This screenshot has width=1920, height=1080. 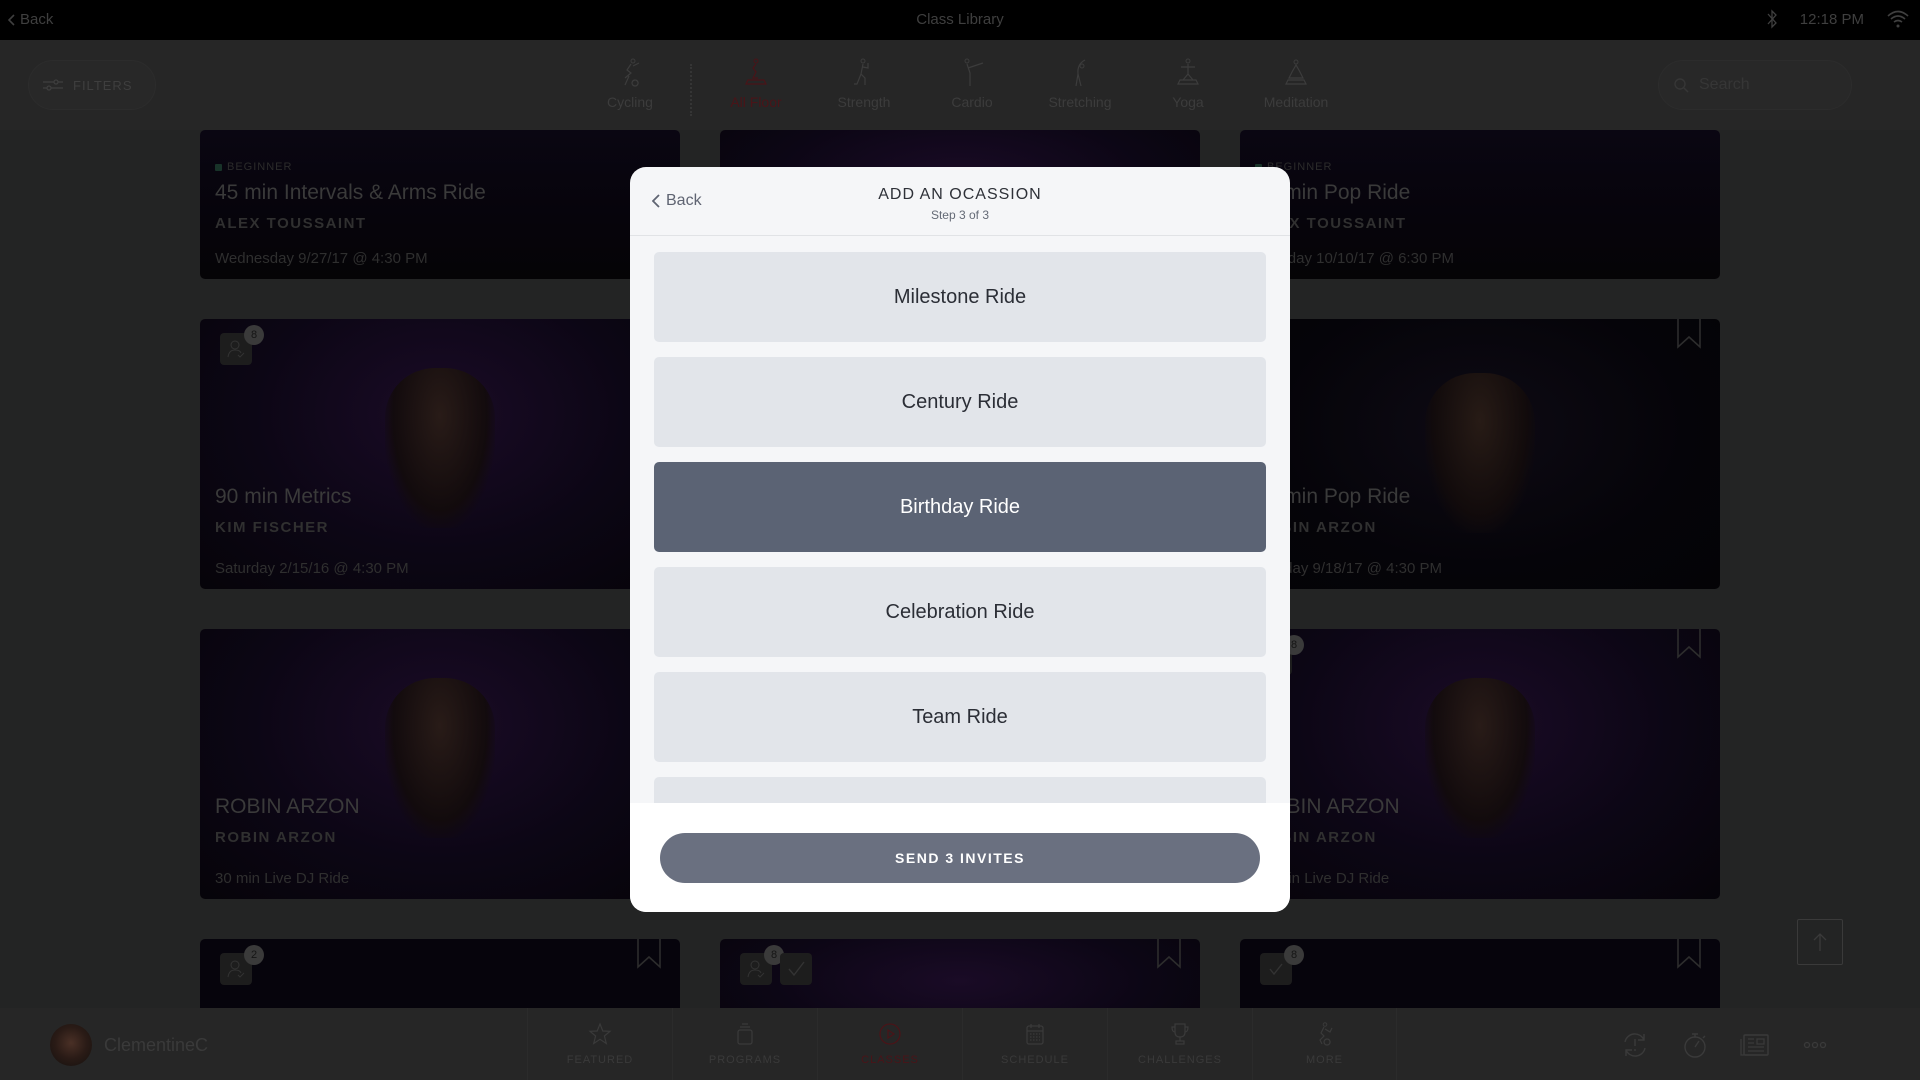 I want to click on level-dot, so click(x=218, y=167).